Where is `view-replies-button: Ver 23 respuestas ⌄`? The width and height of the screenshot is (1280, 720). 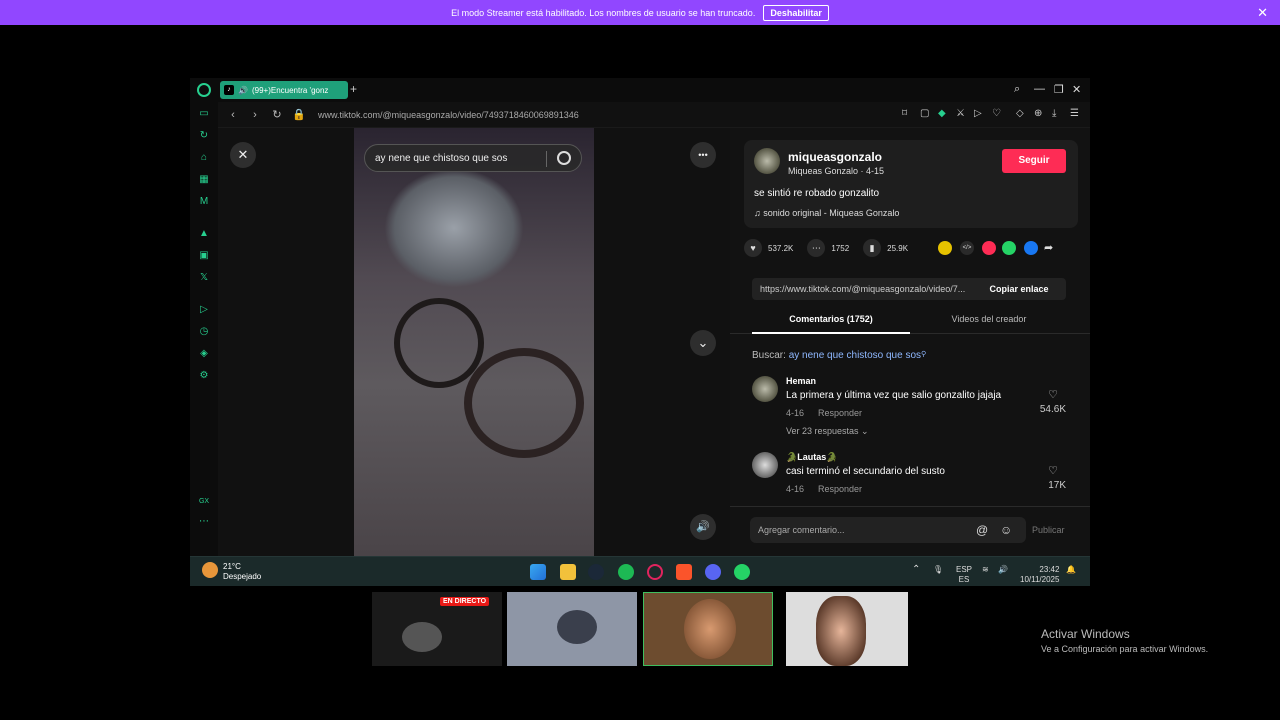 view-replies-button: Ver 23 respuestas ⌄ is located at coordinates (827, 431).